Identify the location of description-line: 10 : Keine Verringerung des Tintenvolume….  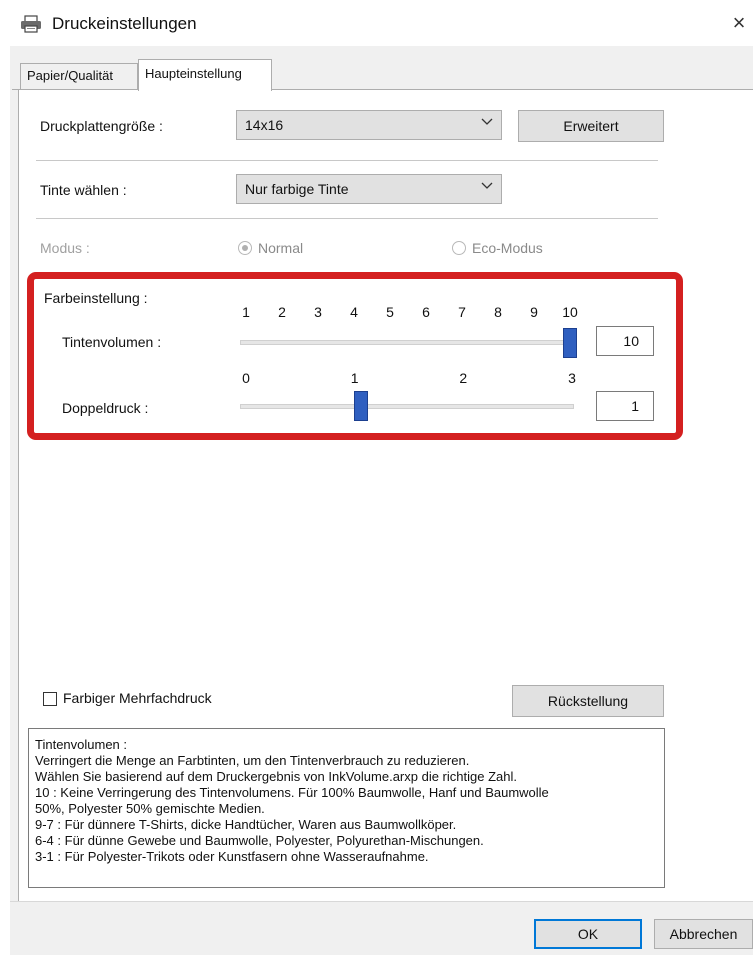
(292, 792).